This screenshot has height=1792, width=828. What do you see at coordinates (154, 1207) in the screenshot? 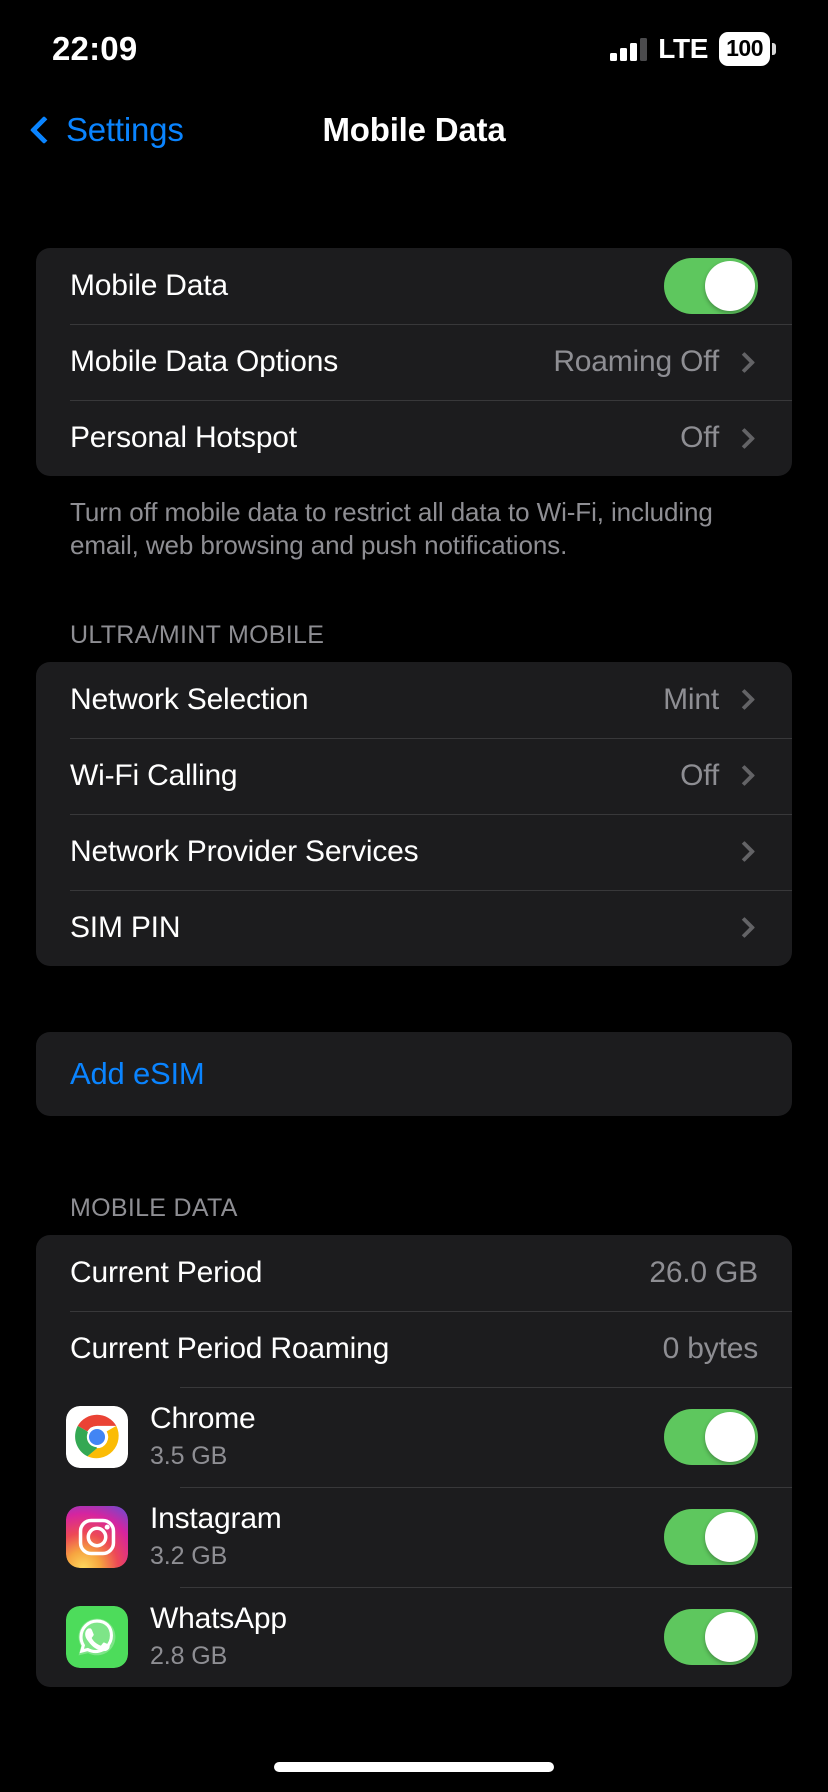
I see `mobile-data-usage-header: MOBILE DATA` at bounding box center [154, 1207].